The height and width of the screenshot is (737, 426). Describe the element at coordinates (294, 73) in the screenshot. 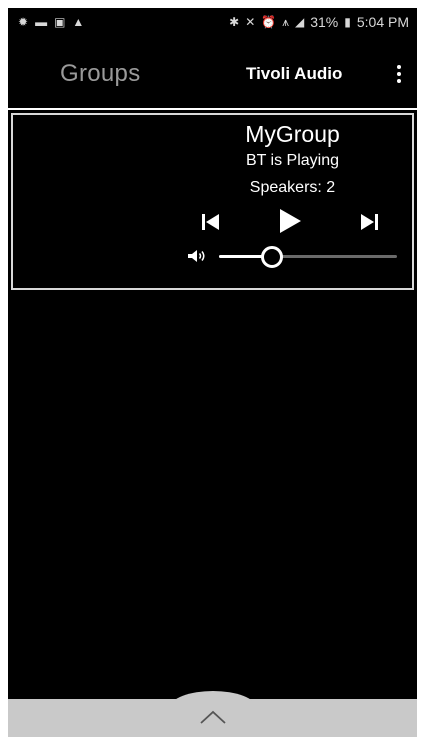

I see `brand-logo: Tivoli Audio` at that location.